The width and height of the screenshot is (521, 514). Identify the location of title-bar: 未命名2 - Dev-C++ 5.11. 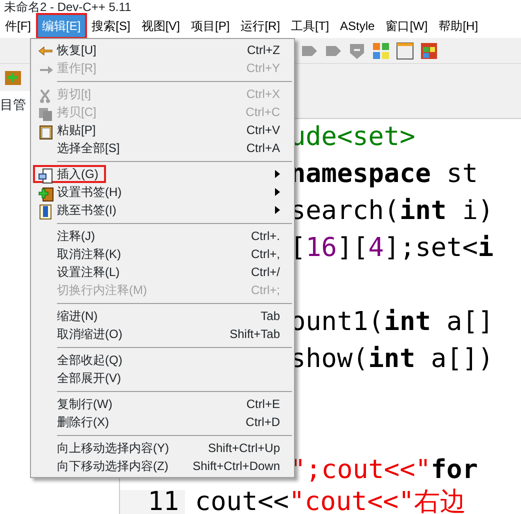
(260, 7).